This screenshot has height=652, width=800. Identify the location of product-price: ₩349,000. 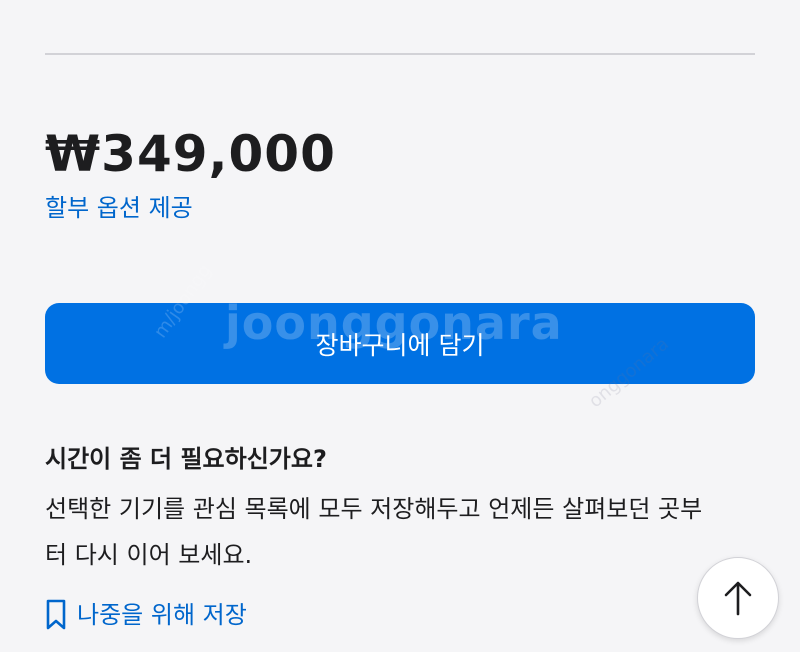
(190, 154).